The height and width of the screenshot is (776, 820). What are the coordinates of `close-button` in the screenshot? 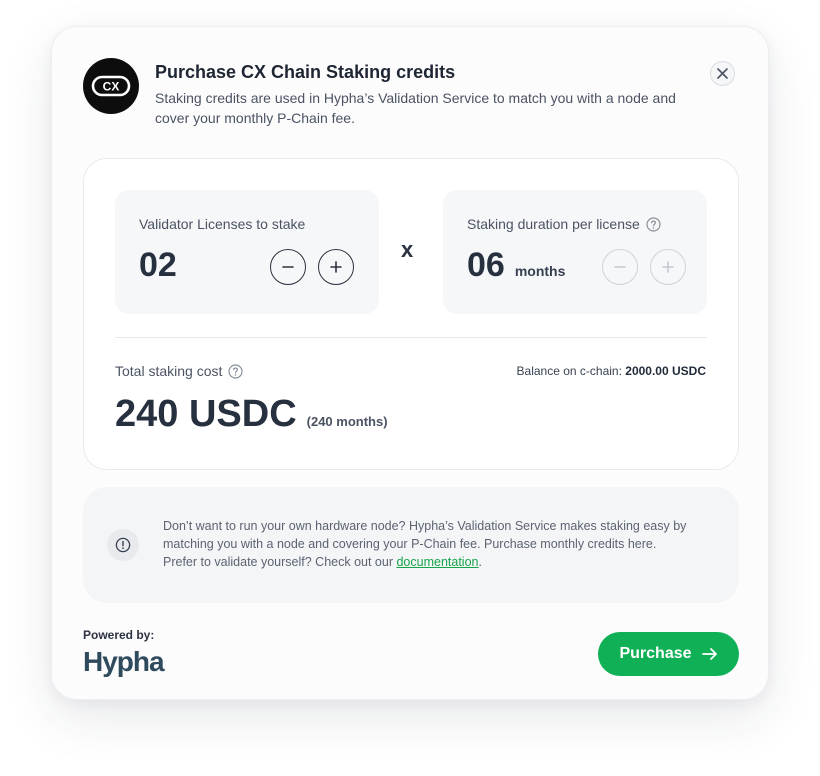 It's located at (722, 73).